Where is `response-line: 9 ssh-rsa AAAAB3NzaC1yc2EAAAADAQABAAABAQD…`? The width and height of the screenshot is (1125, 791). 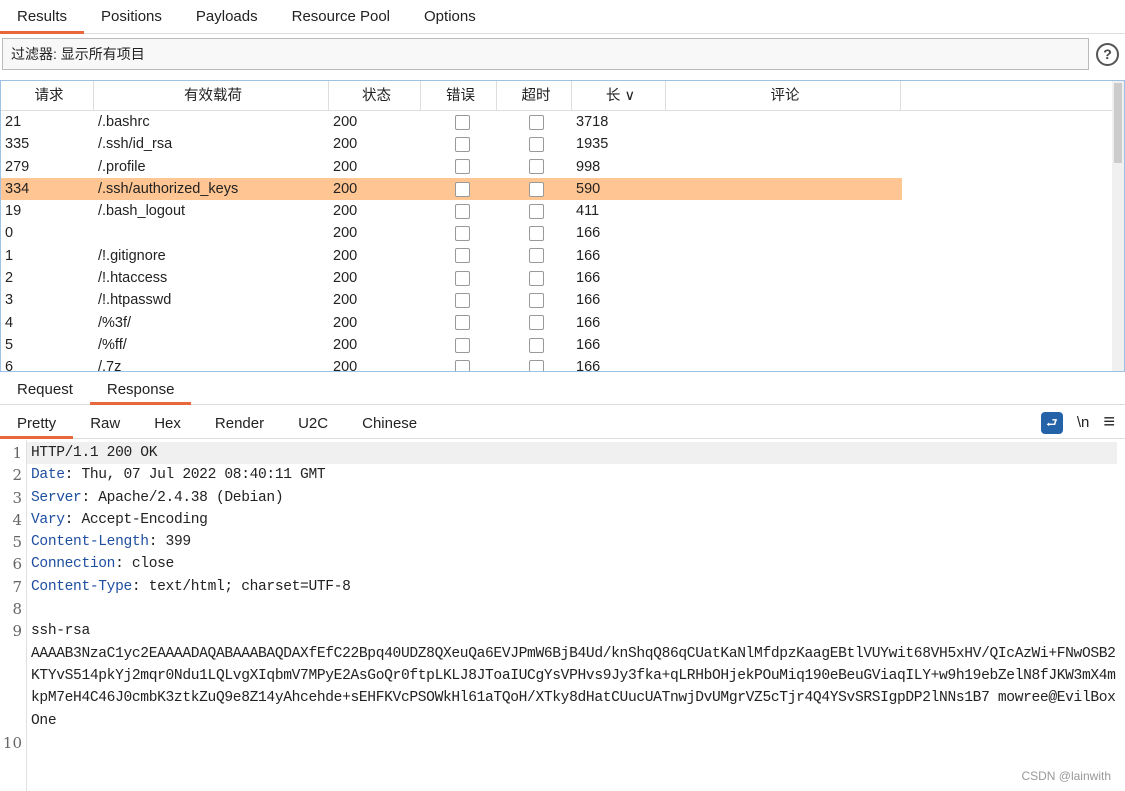 response-line: 9 ssh-rsa AAAAB3NzaC1yc2EAAAADAQABAAABAQD… is located at coordinates (562, 675).